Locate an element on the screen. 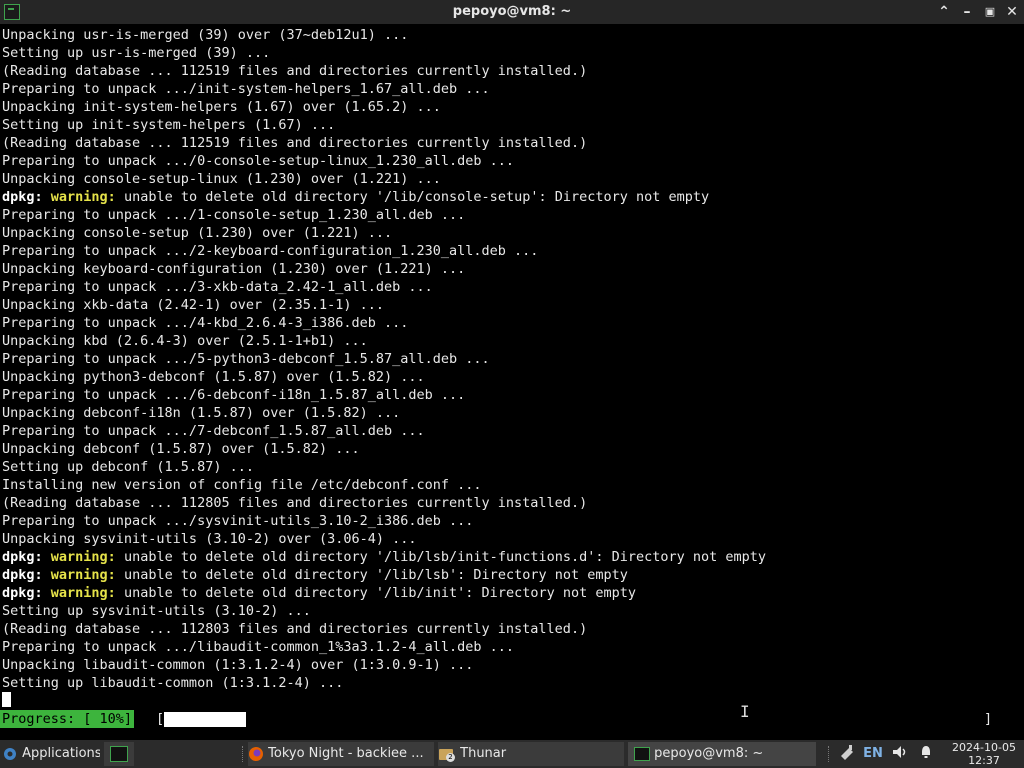 This screenshot has width=1024, height=768. terminal-launcher-icon is located at coordinates (119, 753).